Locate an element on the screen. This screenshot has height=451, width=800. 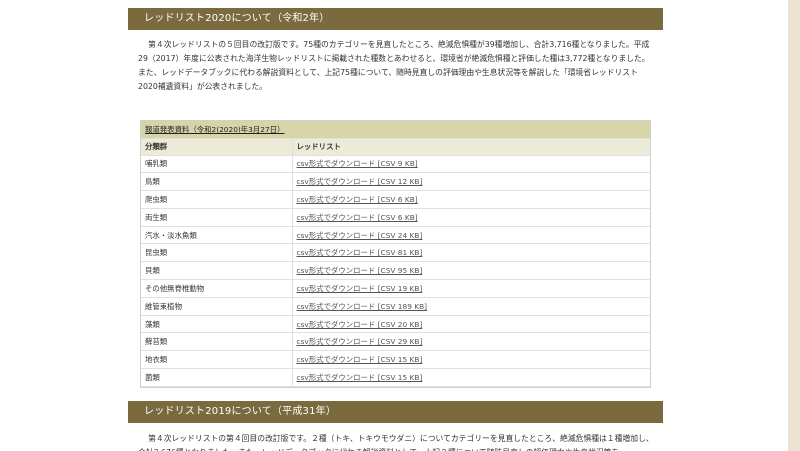
table-row: 汽水・淡水魚類 csv形式でダウンロード [CSV 24 KB] is located at coordinates (395, 235).